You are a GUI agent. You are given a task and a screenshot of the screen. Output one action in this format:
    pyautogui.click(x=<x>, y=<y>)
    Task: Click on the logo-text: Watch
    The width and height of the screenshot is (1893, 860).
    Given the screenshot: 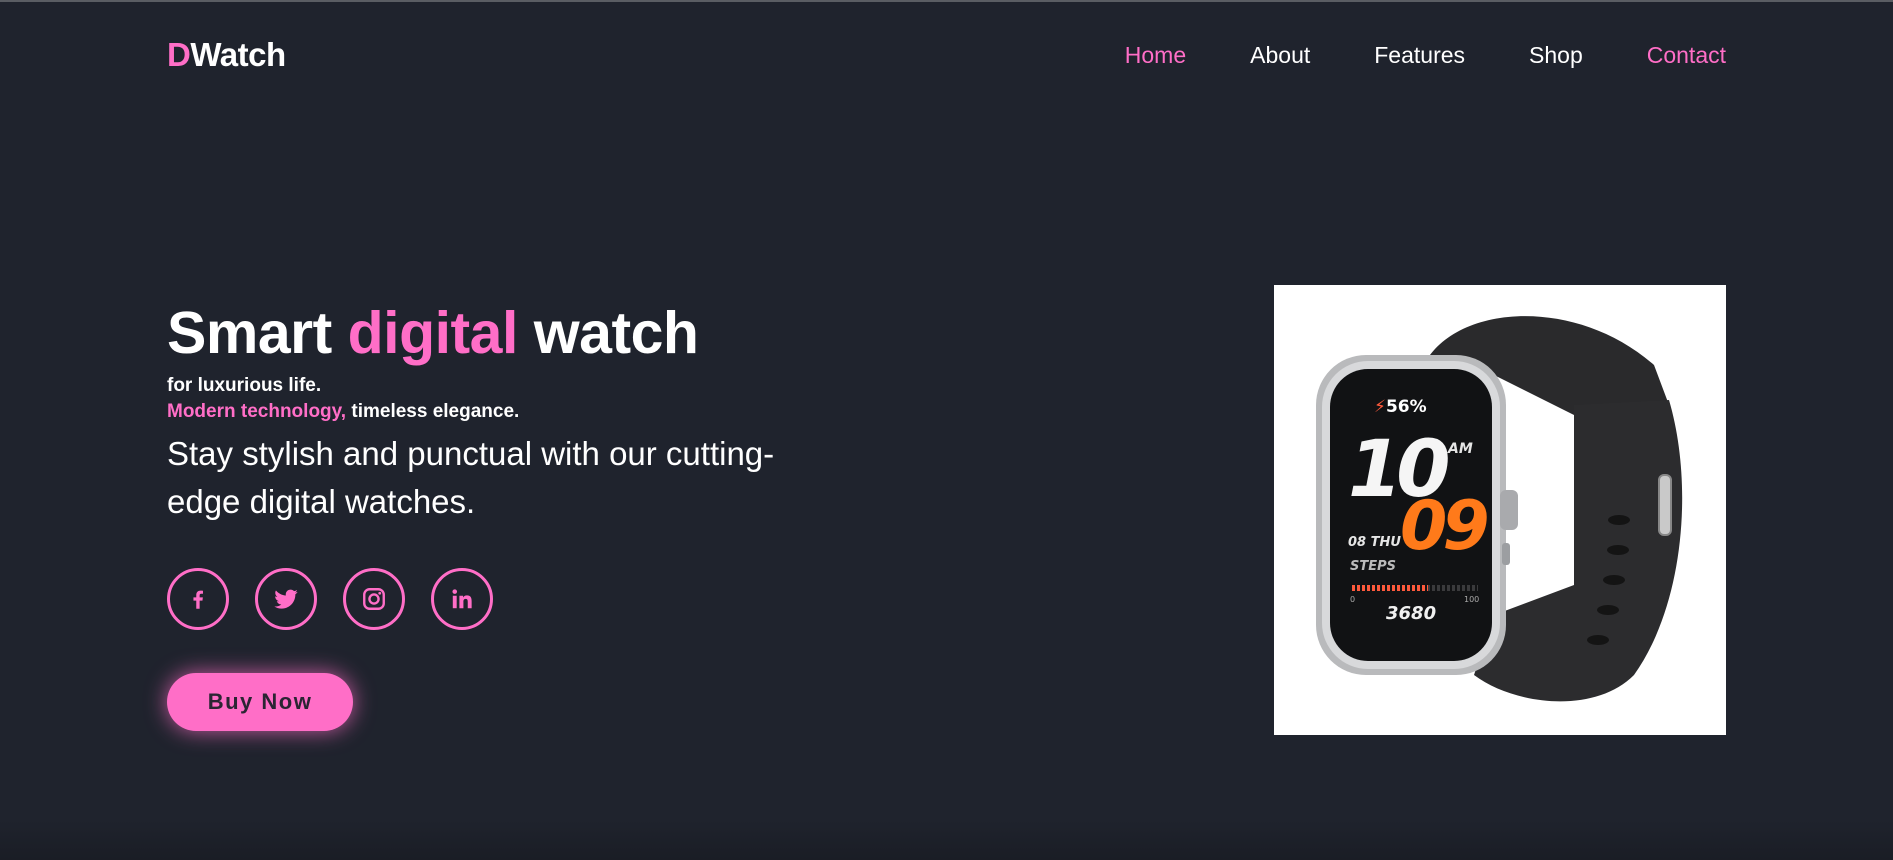 What is the action you would take?
    pyautogui.click(x=238, y=54)
    